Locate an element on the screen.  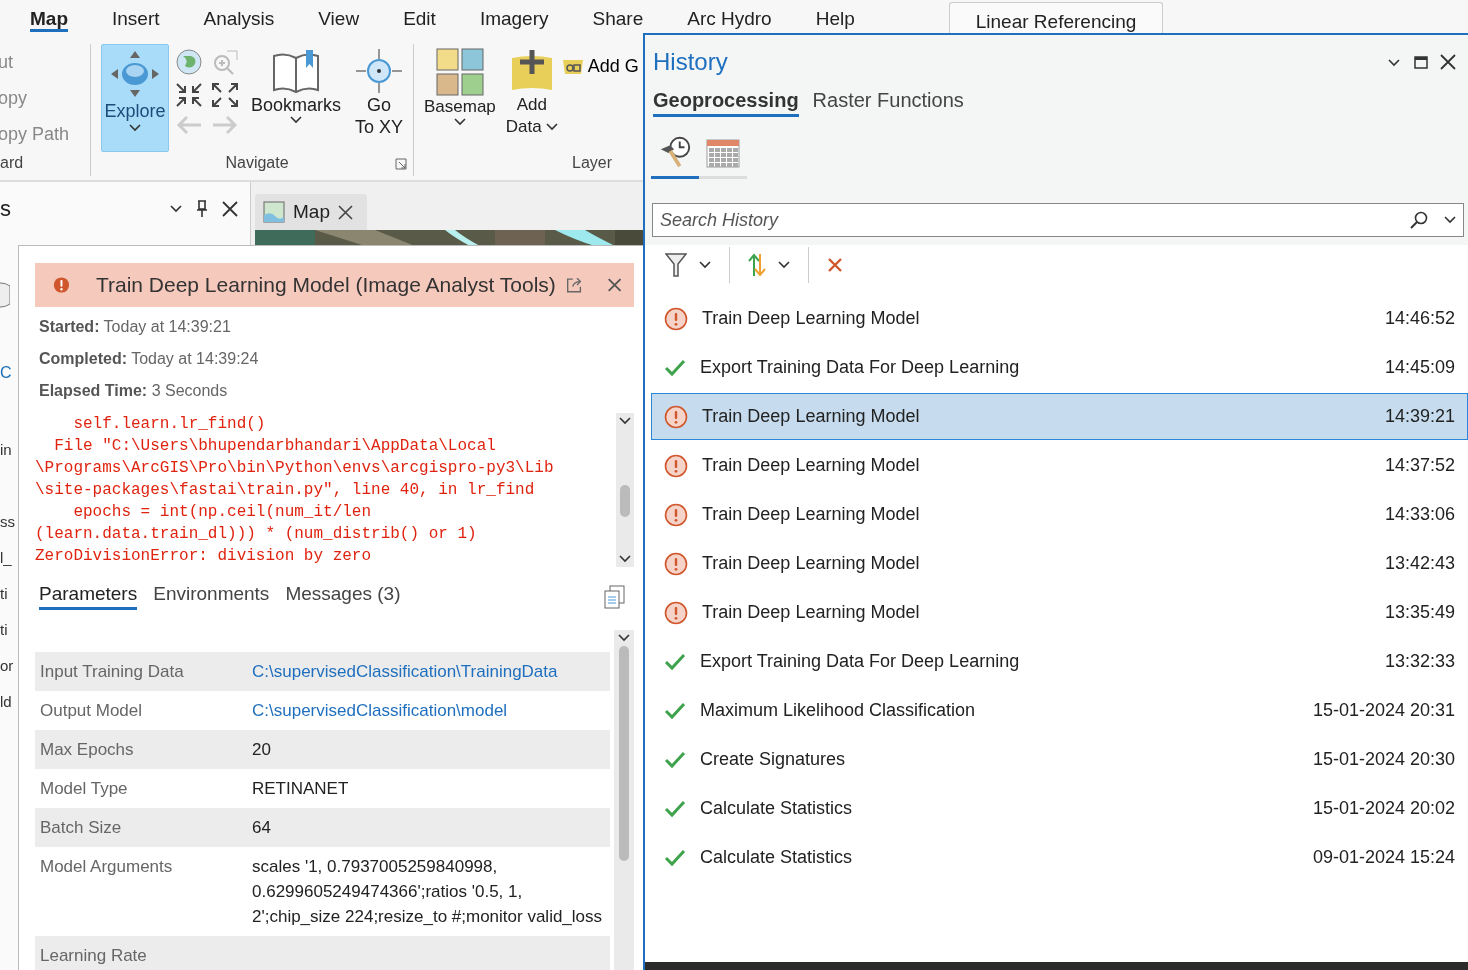
history-row: Maximum Likelihood Classification 15-01-2024 20:31 is located at coordinates (1059, 710).